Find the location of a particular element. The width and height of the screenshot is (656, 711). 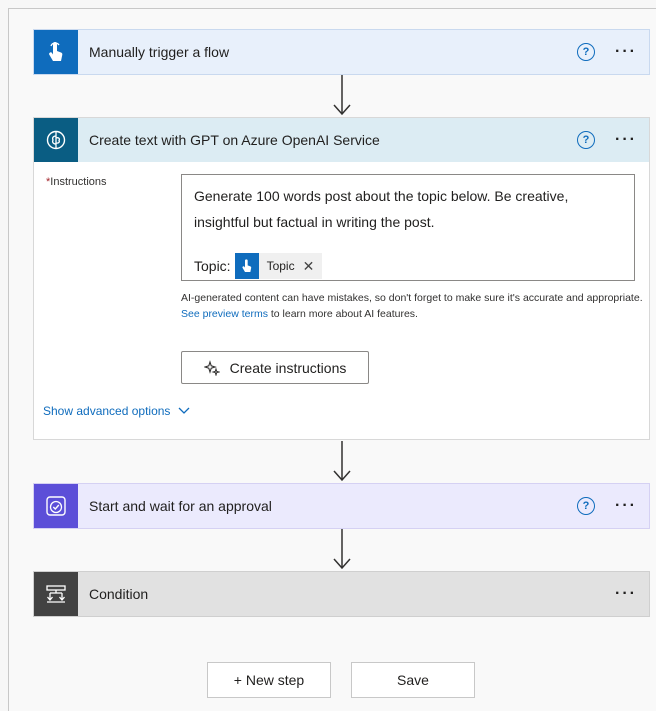

approval-check-icon is located at coordinates (56, 506).